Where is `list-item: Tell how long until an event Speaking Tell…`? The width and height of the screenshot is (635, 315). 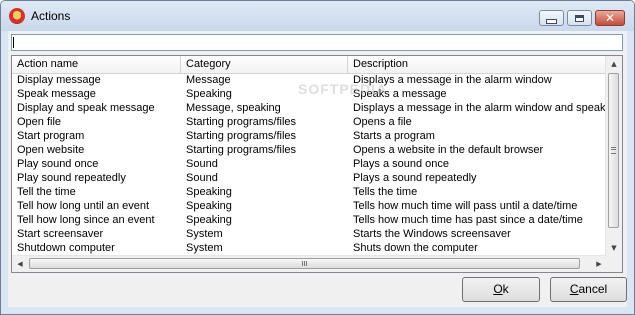 list-item: Tell how long until an event Speaking Tell… is located at coordinates (309, 206).